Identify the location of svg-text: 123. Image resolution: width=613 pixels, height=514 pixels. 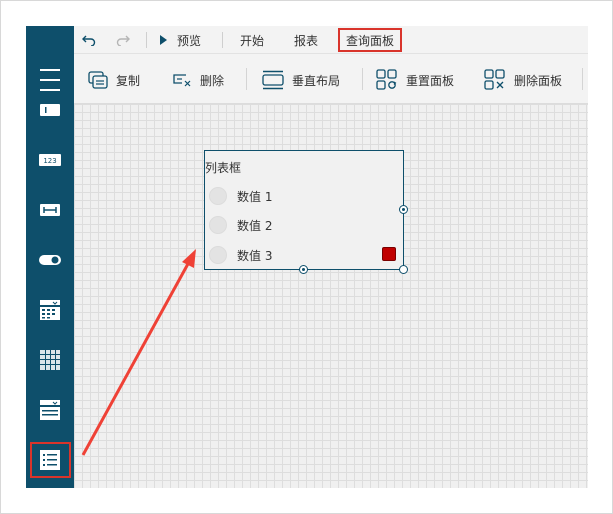
(49, 161).